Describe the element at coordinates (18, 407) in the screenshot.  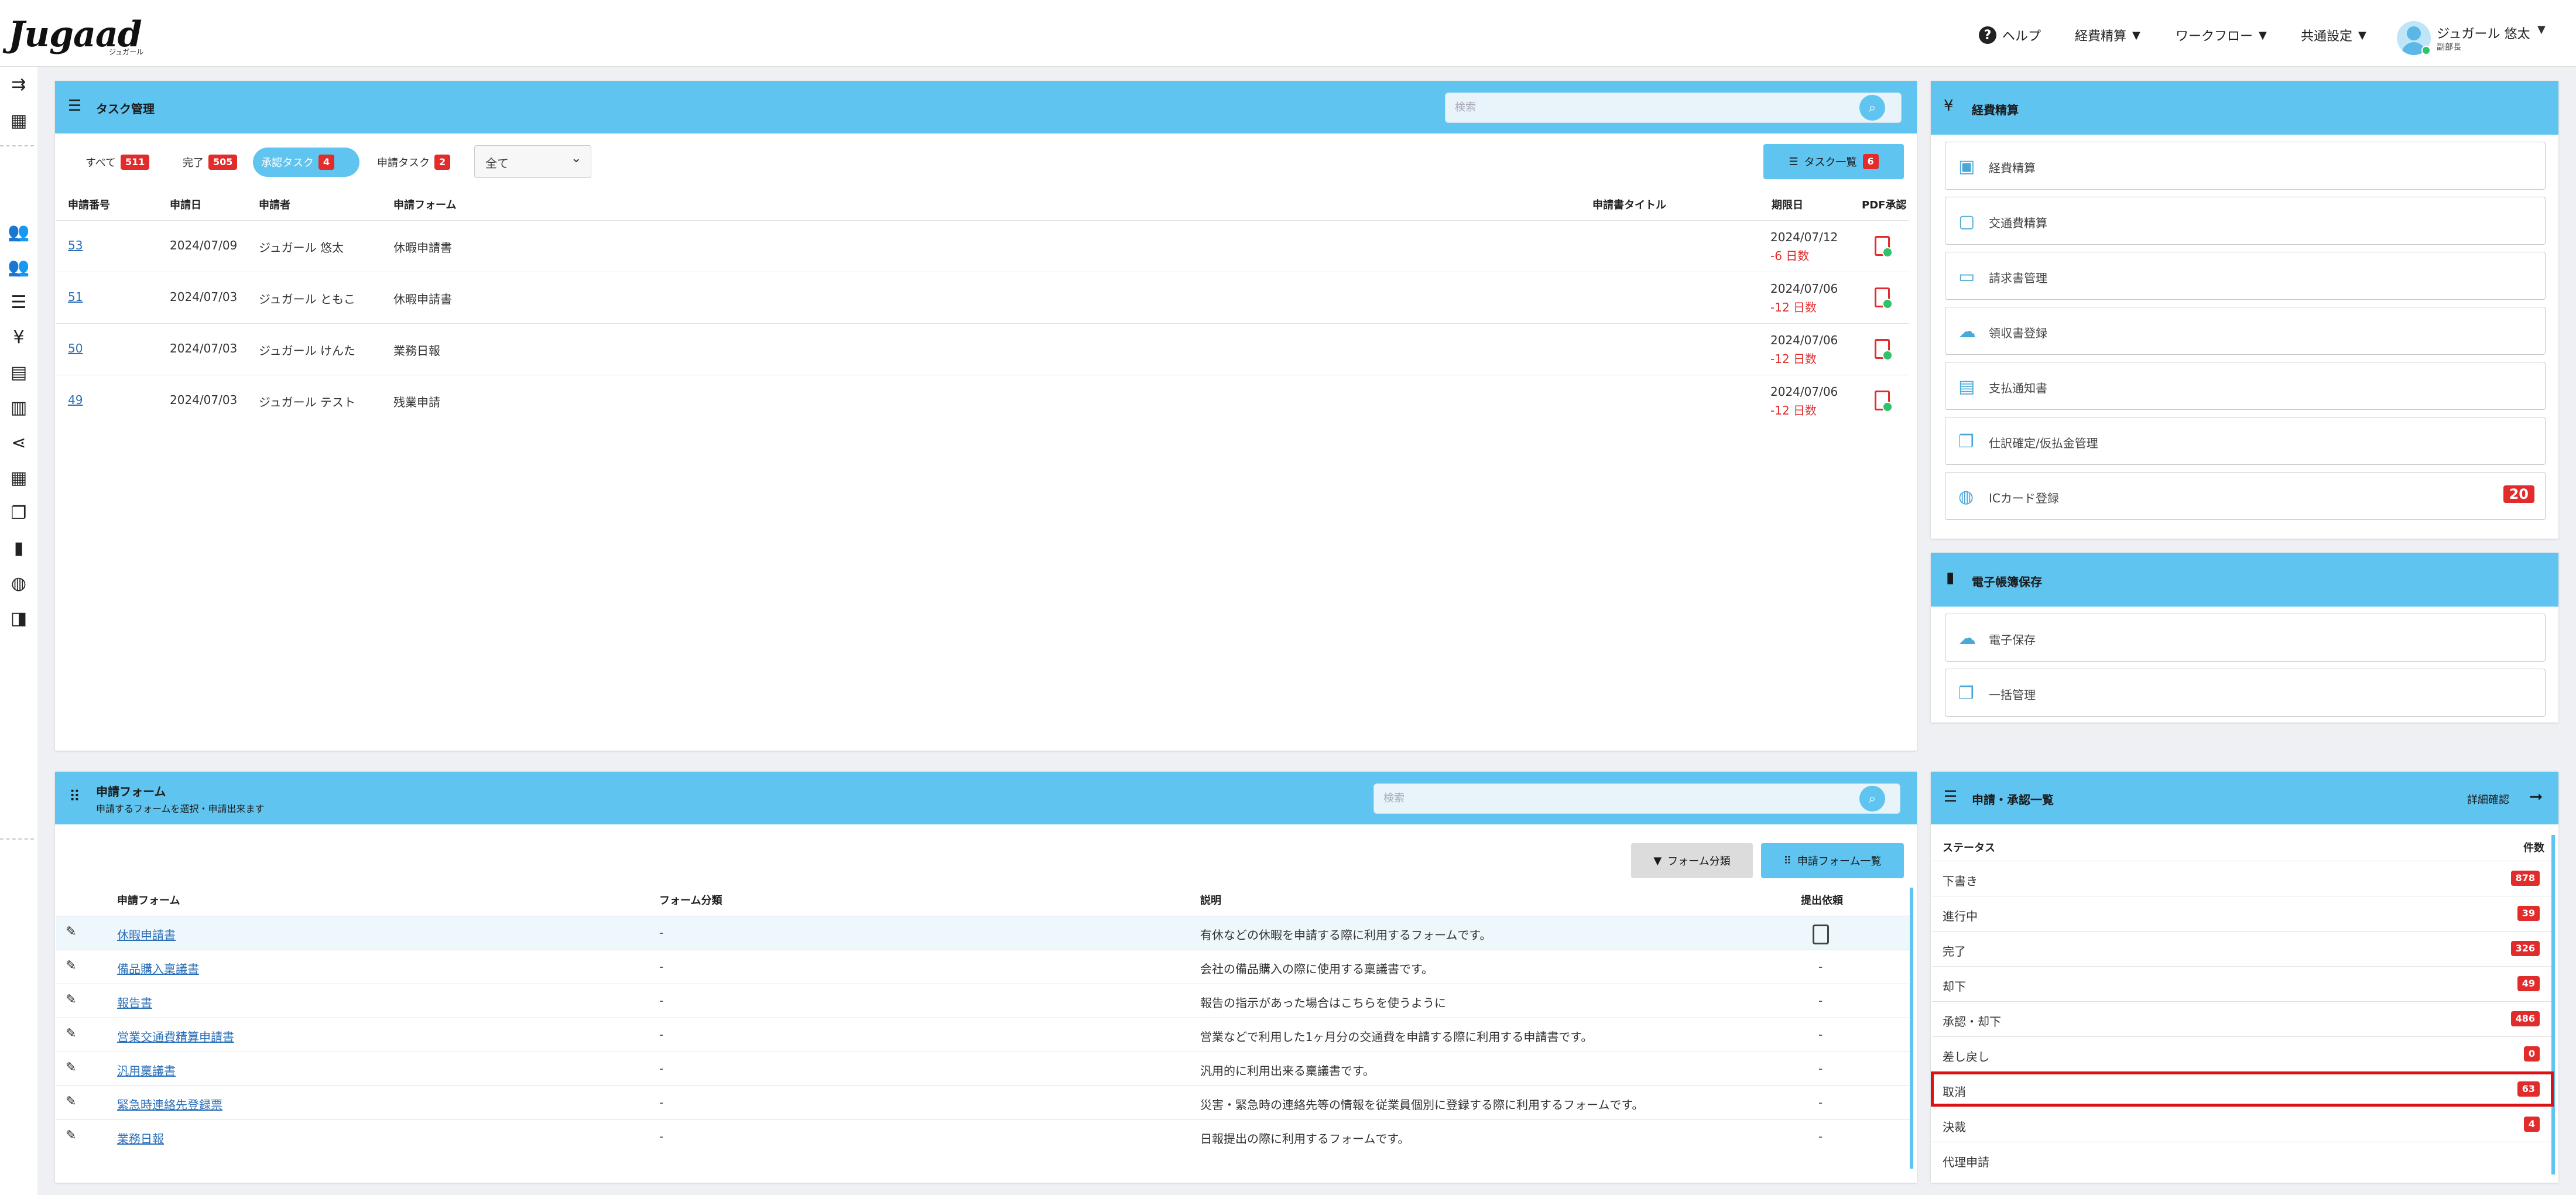
I see `document-stack-icon: ▥` at that location.